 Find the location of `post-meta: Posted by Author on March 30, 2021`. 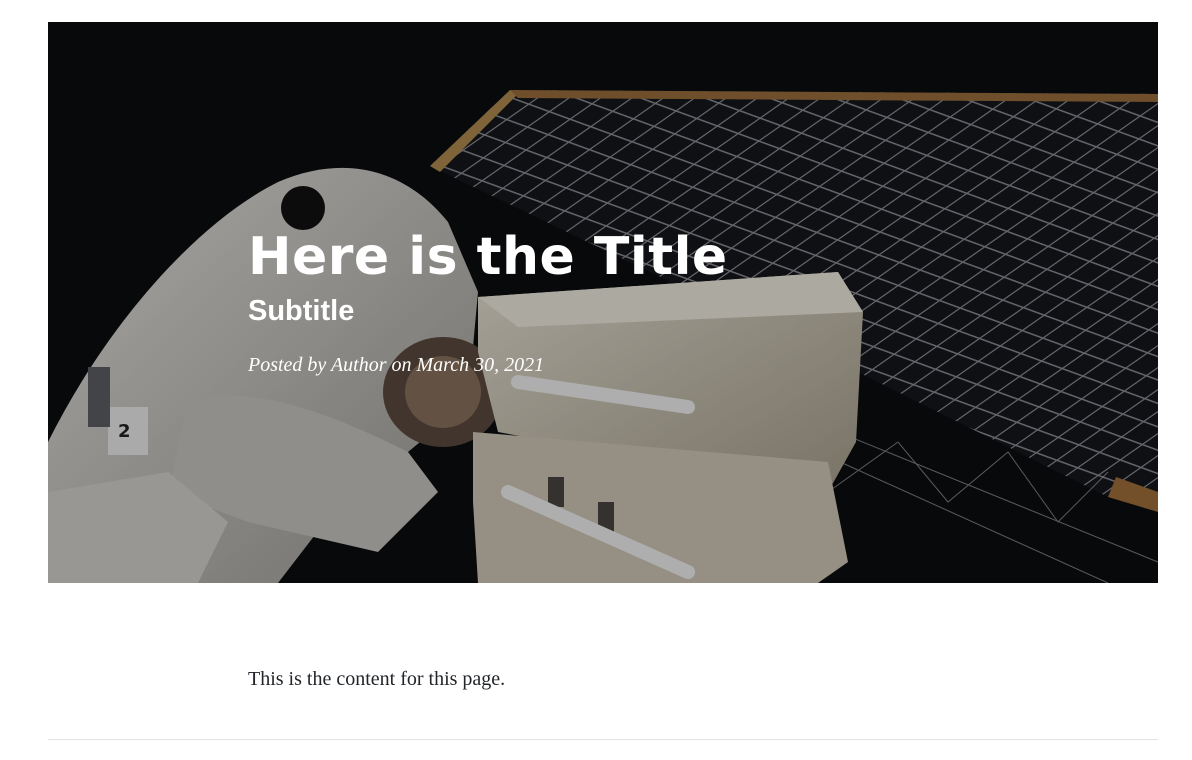

post-meta: Posted by Author on March 30, 2021 is located at coordinates (396, 365).